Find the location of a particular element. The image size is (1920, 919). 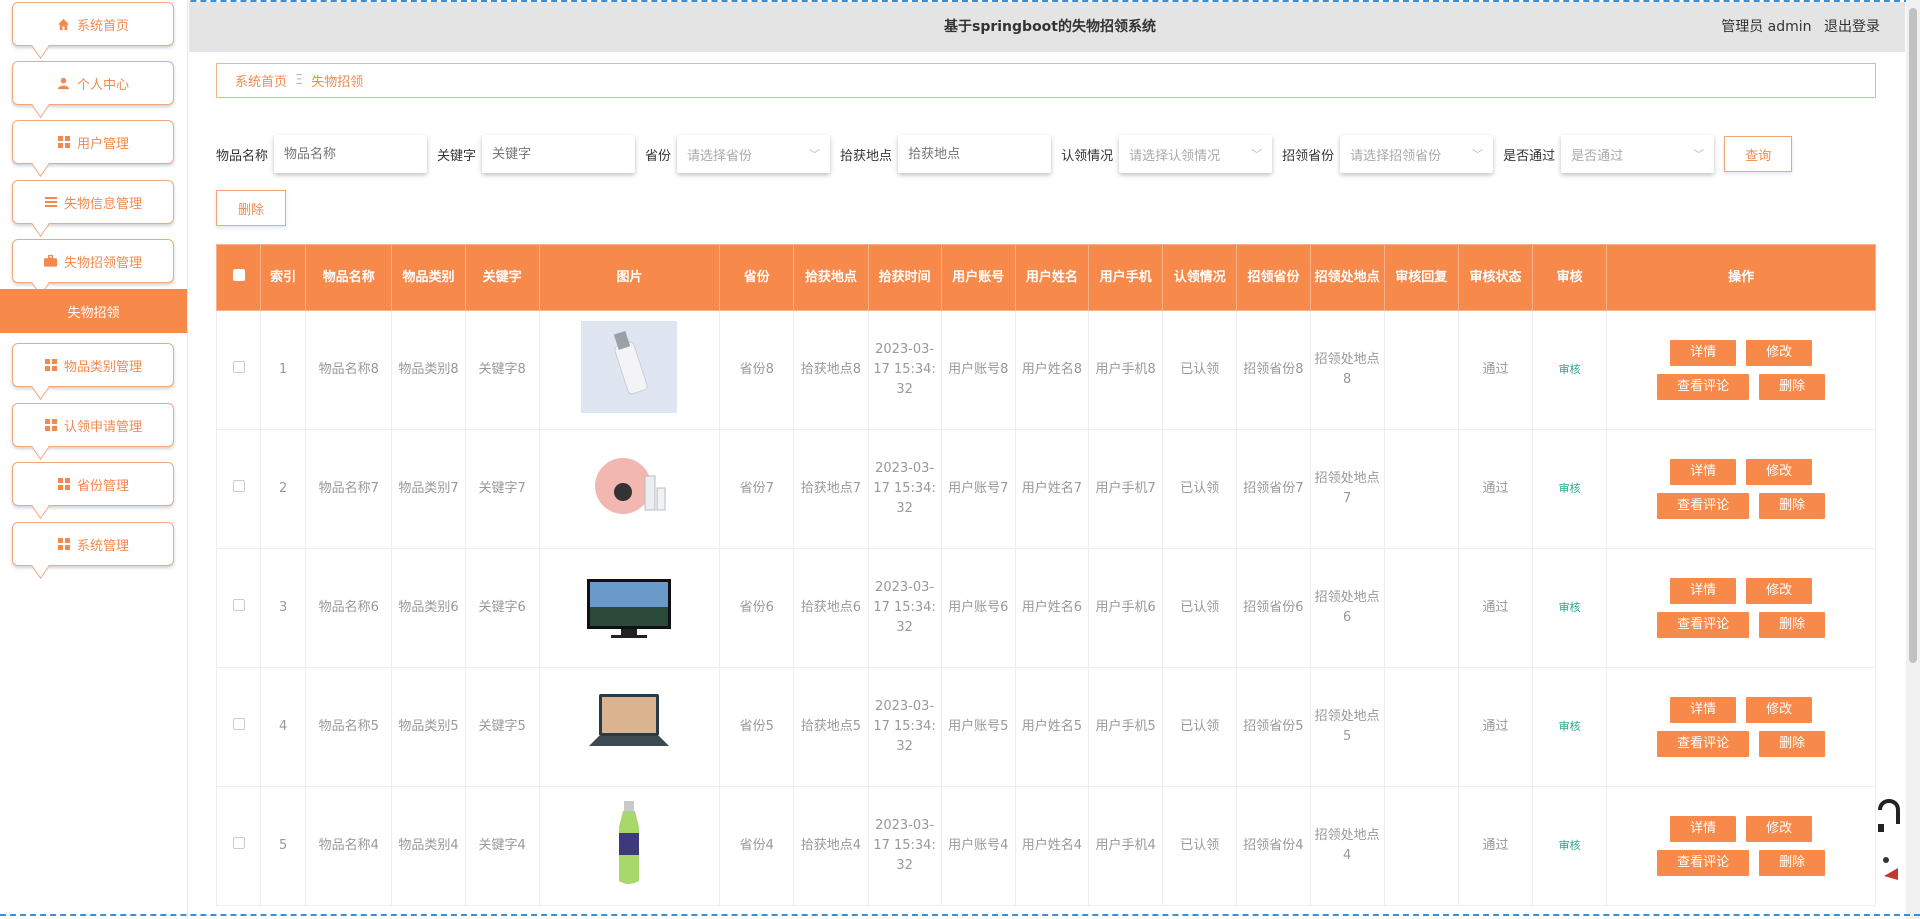

cell-claim-place: 招领处地点4 is located at coordinates (1347, 846).